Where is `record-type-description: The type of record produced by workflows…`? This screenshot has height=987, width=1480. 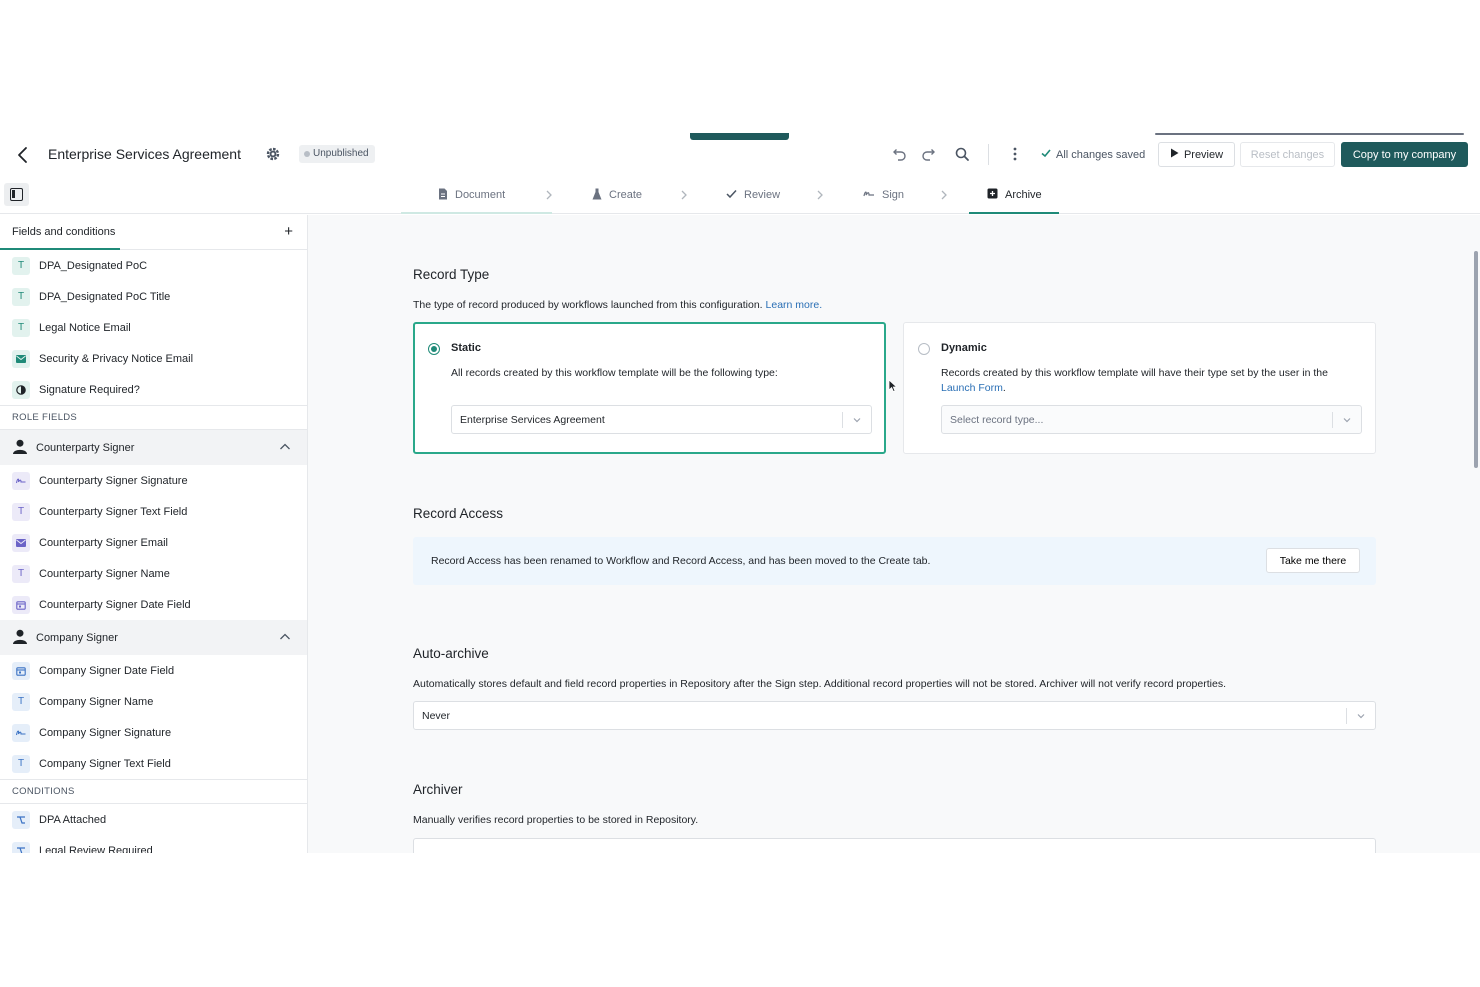
record-type-description: The type of record produced by workflows… is located at coordinates (617, 305).